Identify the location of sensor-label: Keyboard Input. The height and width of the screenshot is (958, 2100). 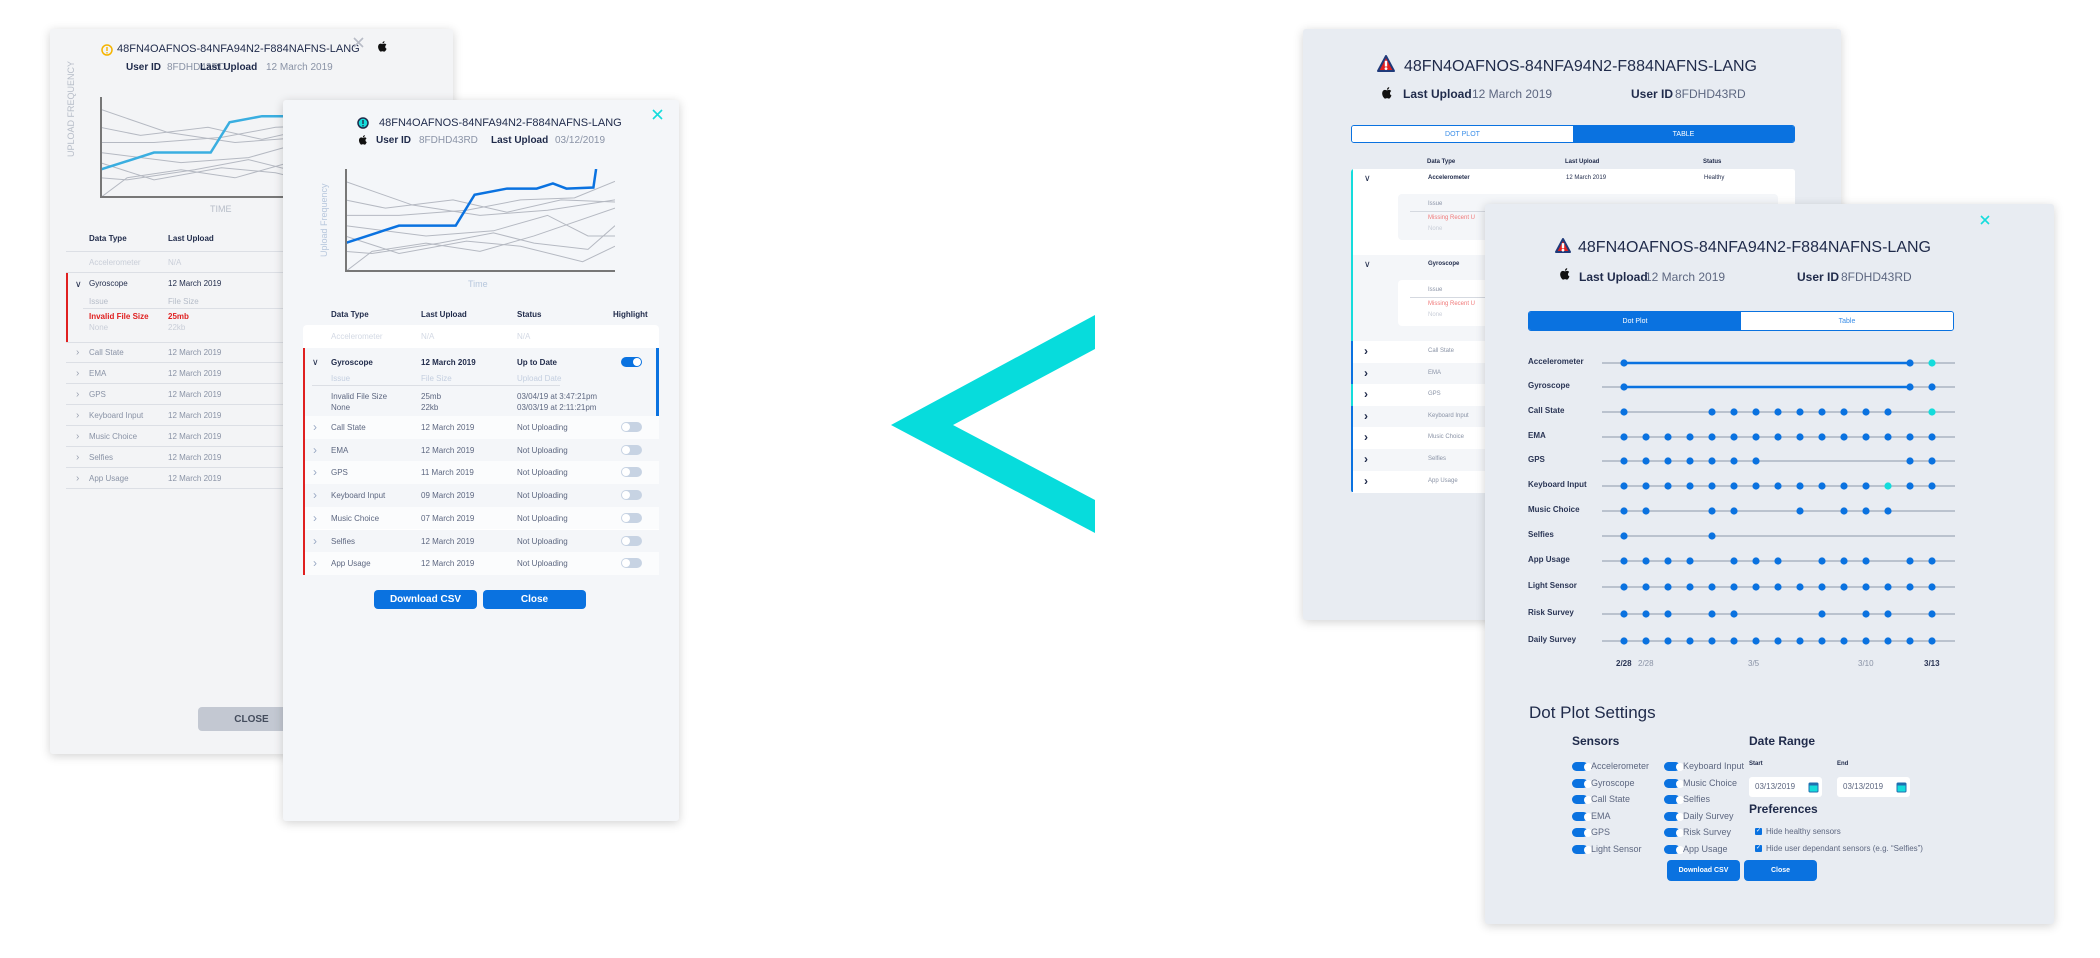
(1714, 766).